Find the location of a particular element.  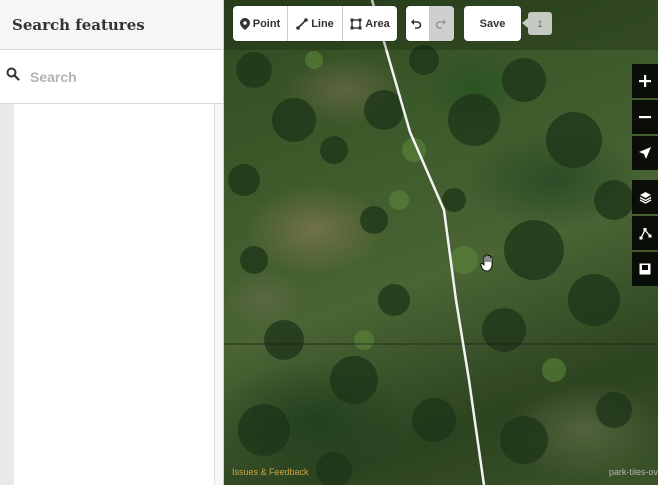

search-input is located at coordinates (120, 76).